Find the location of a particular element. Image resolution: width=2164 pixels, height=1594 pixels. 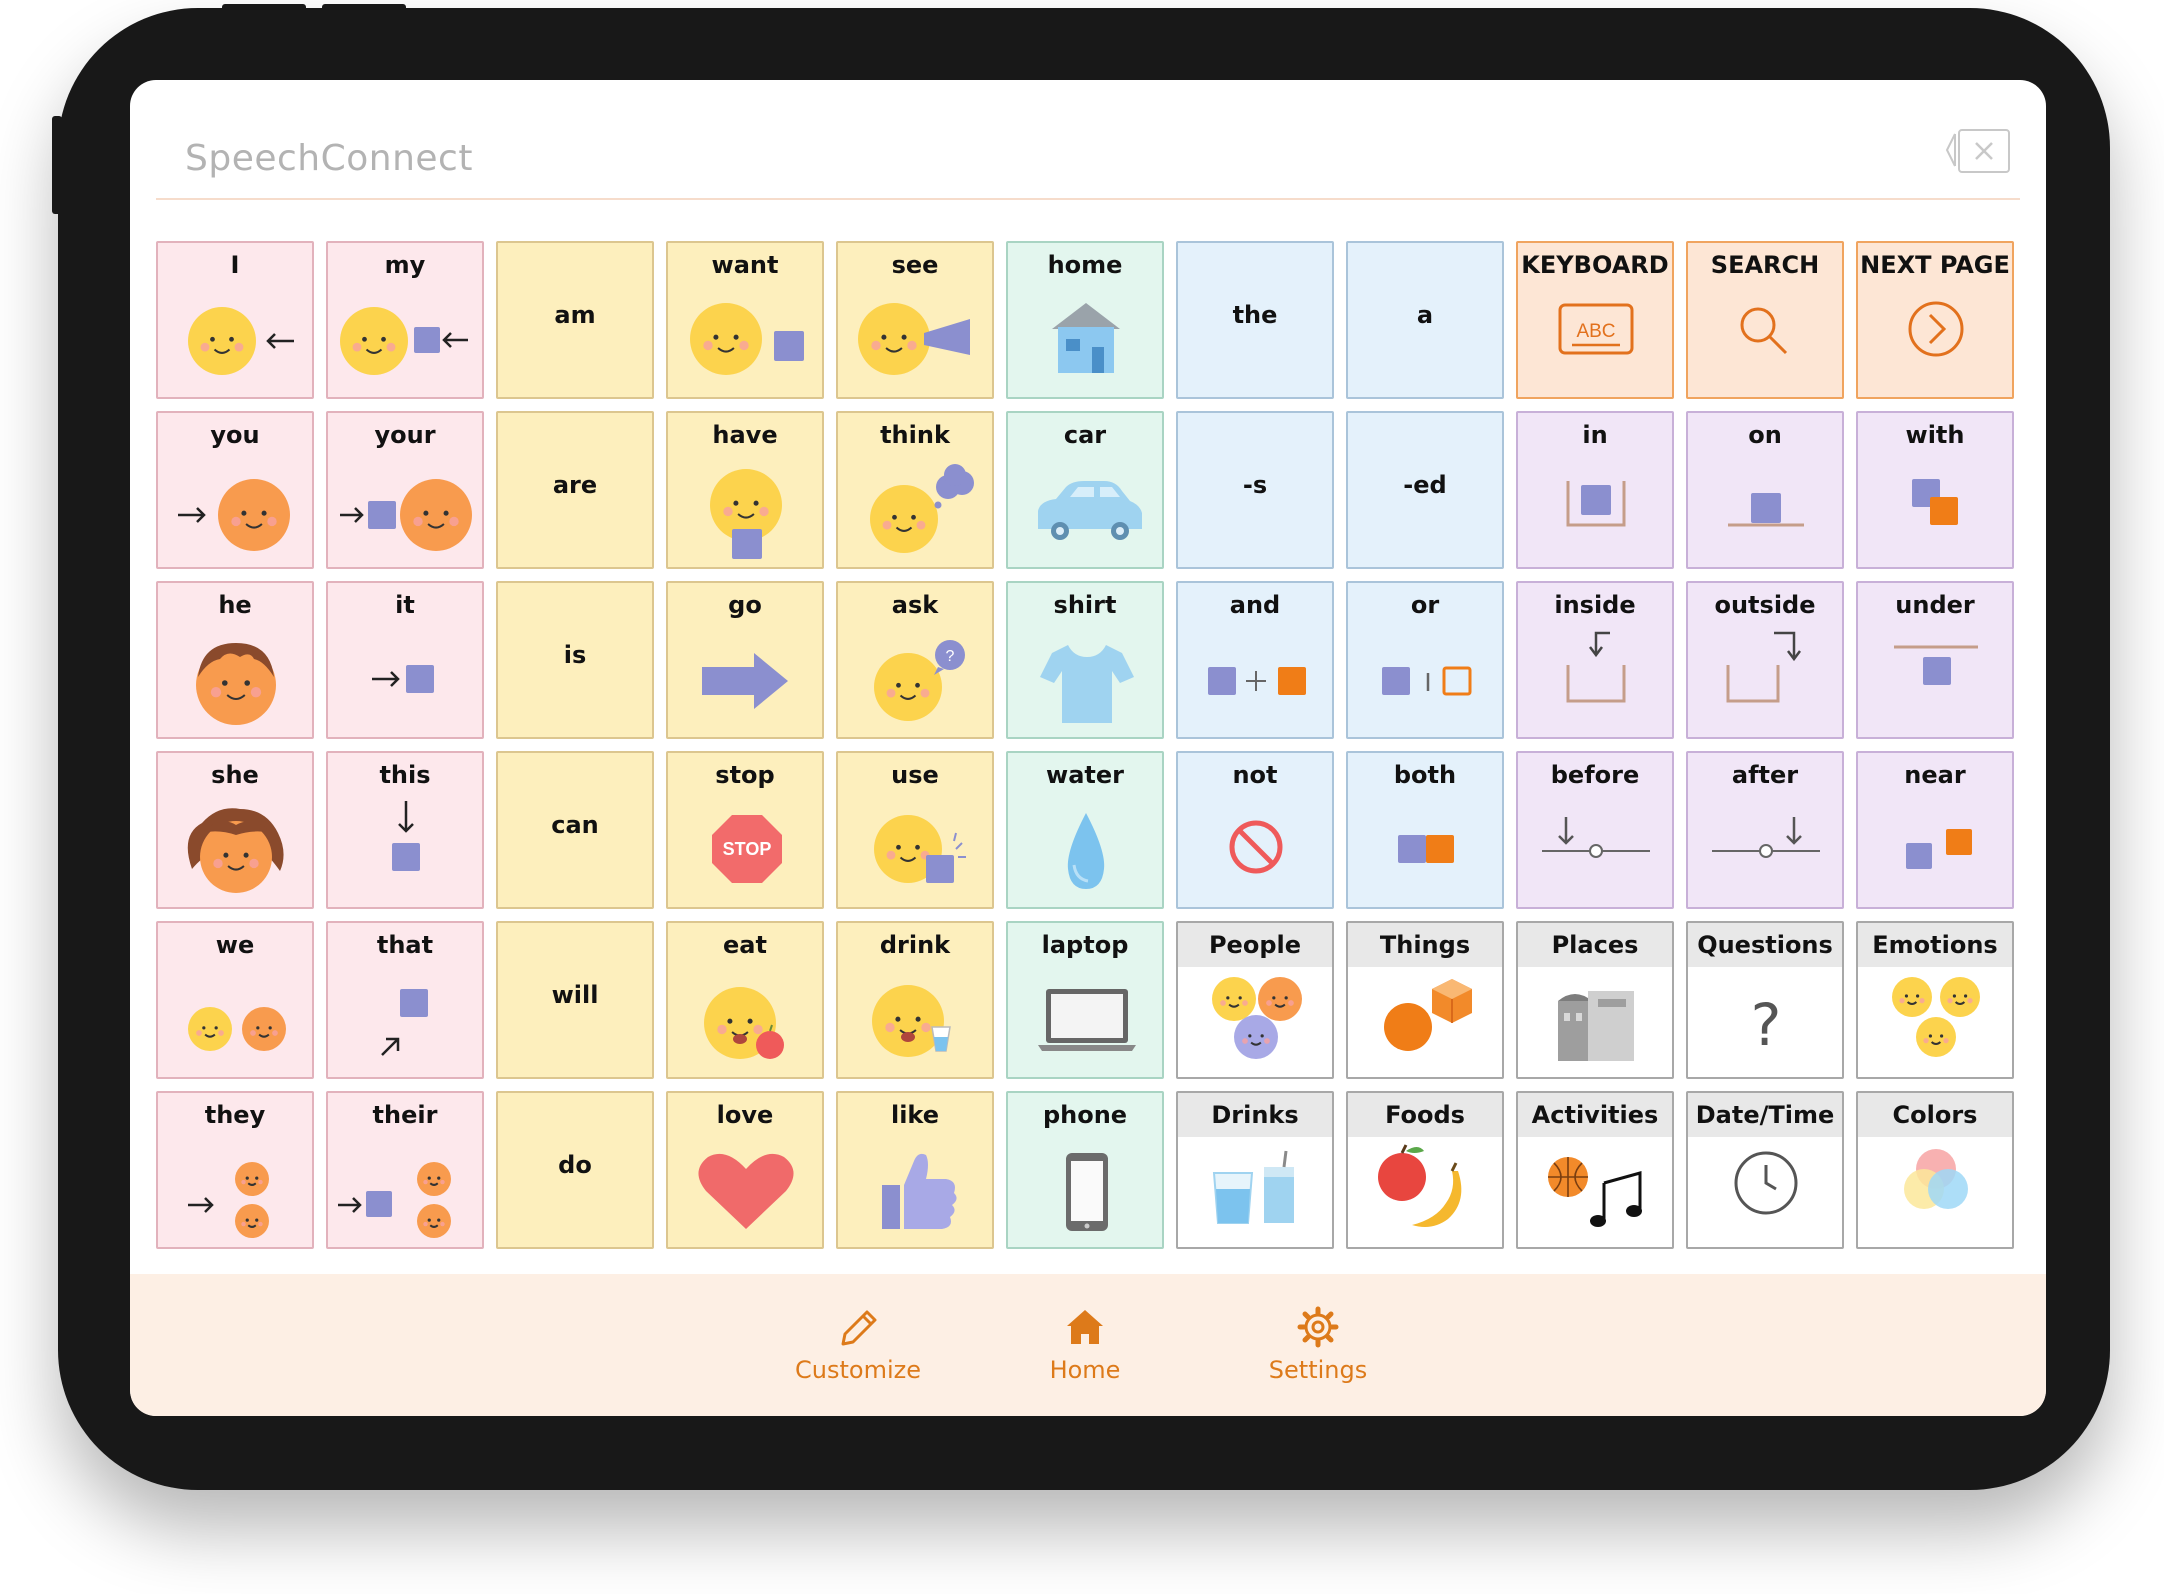

nav-home: Home is located at coordinates (1085, 1343).